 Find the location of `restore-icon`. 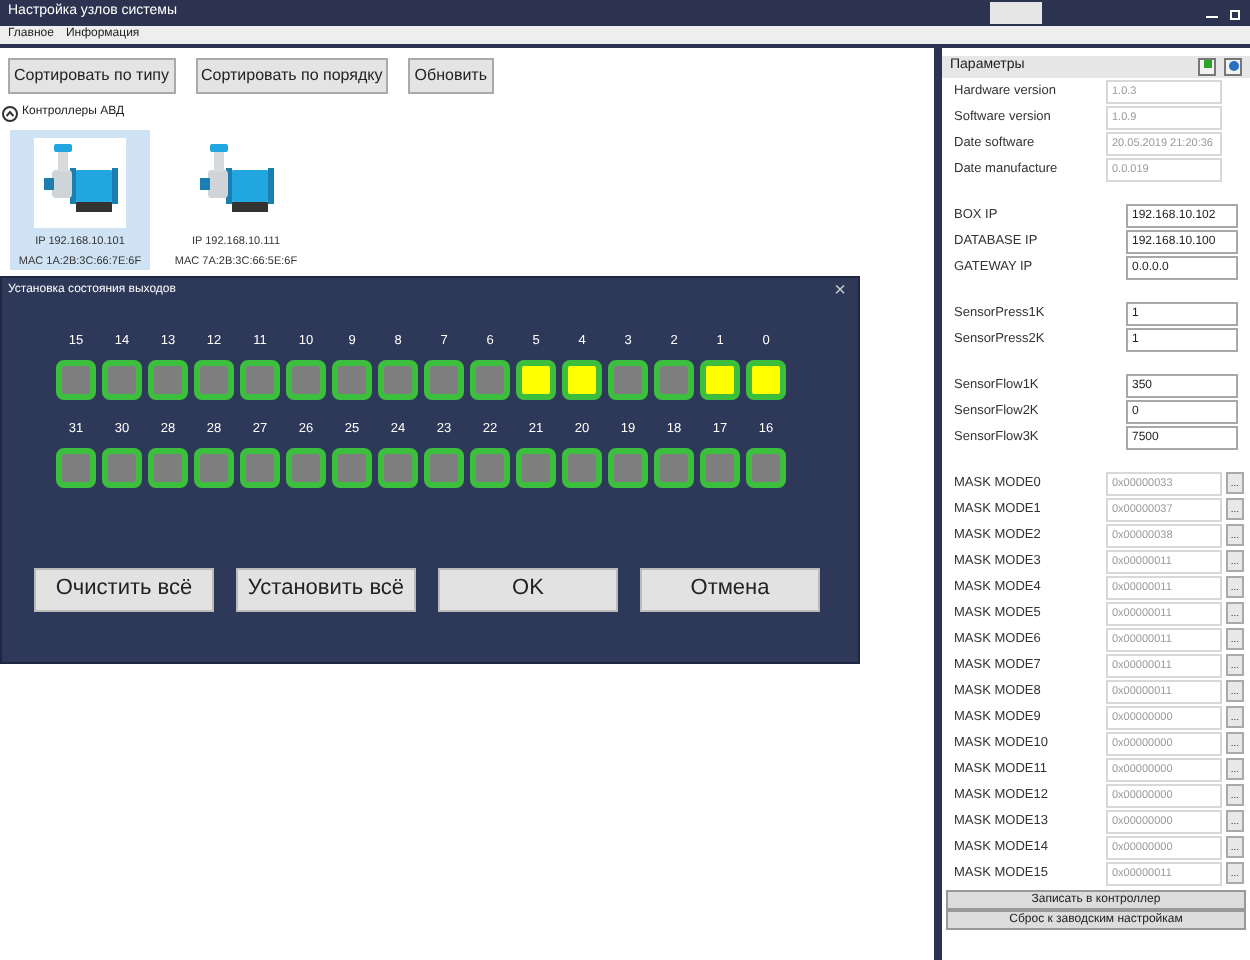

restore-icon is located at coordinates (1236, 13).